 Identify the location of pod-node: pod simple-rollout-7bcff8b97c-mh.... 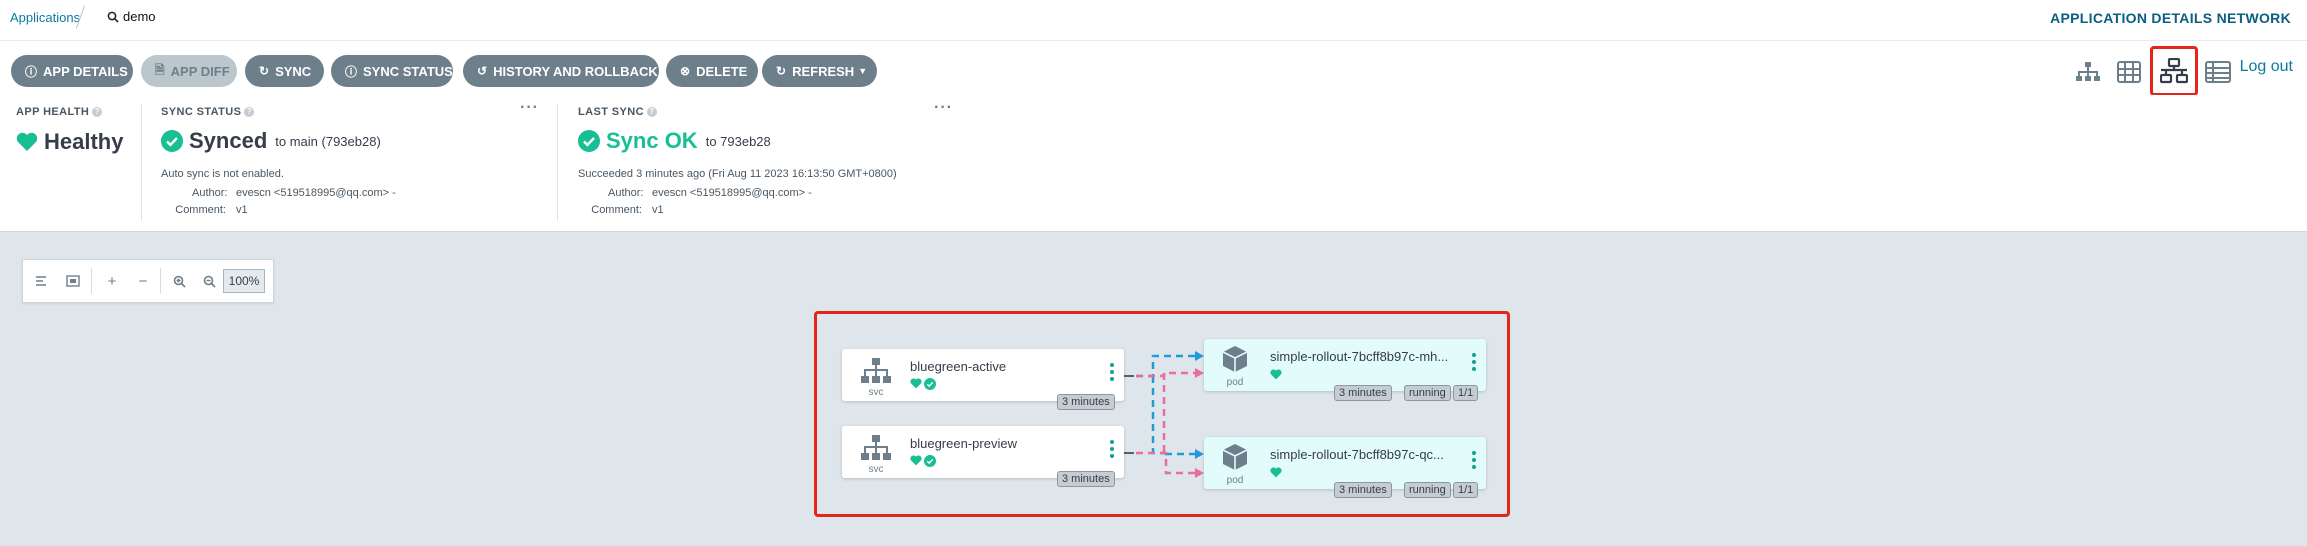
(1345, 365).